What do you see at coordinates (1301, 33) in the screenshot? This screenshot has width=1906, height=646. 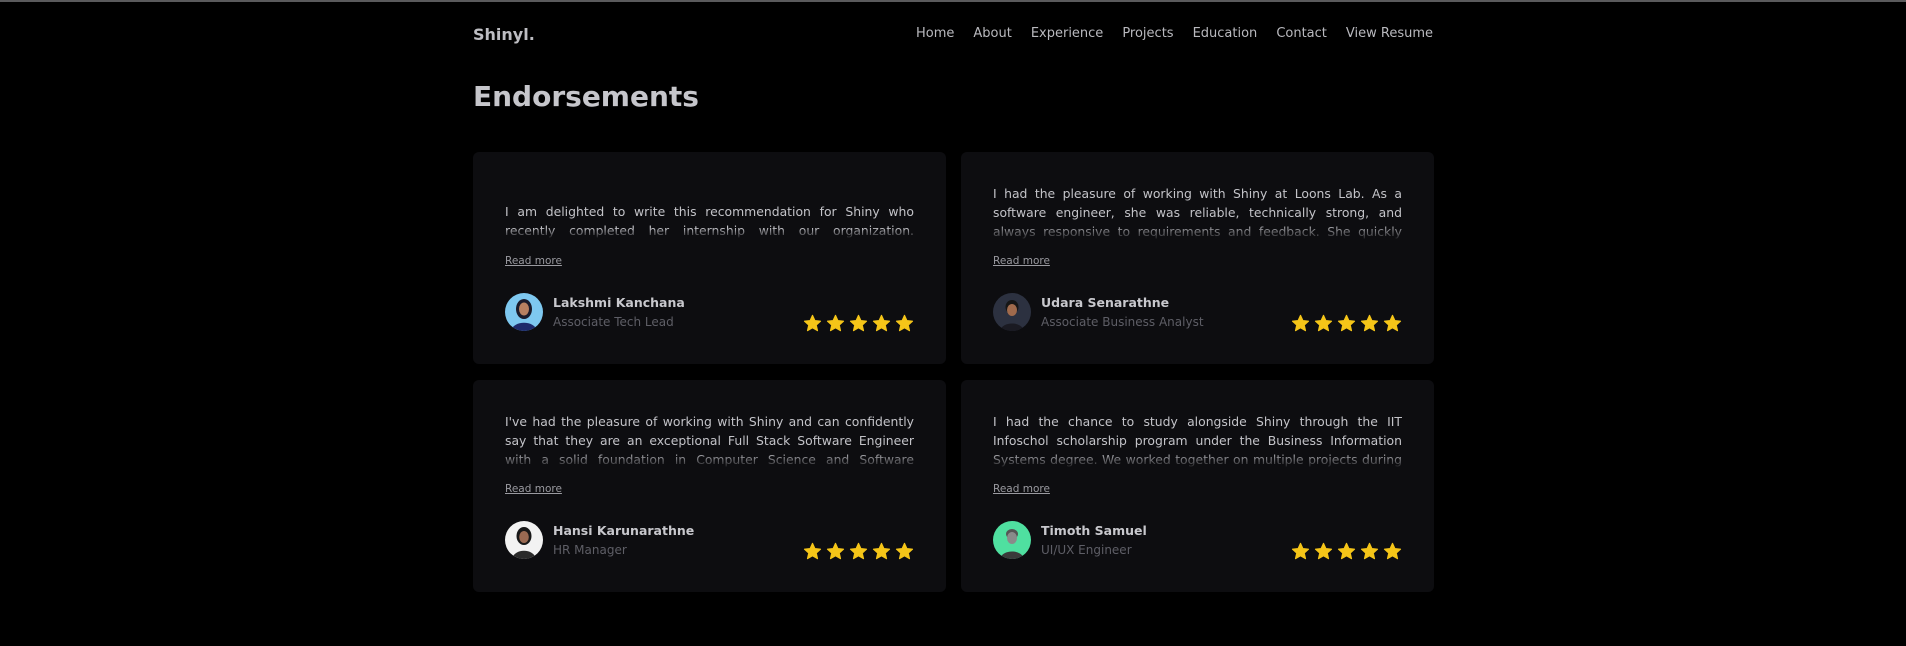 I see `nav-link-contact: Contact` at bounding box center [1301, 33].